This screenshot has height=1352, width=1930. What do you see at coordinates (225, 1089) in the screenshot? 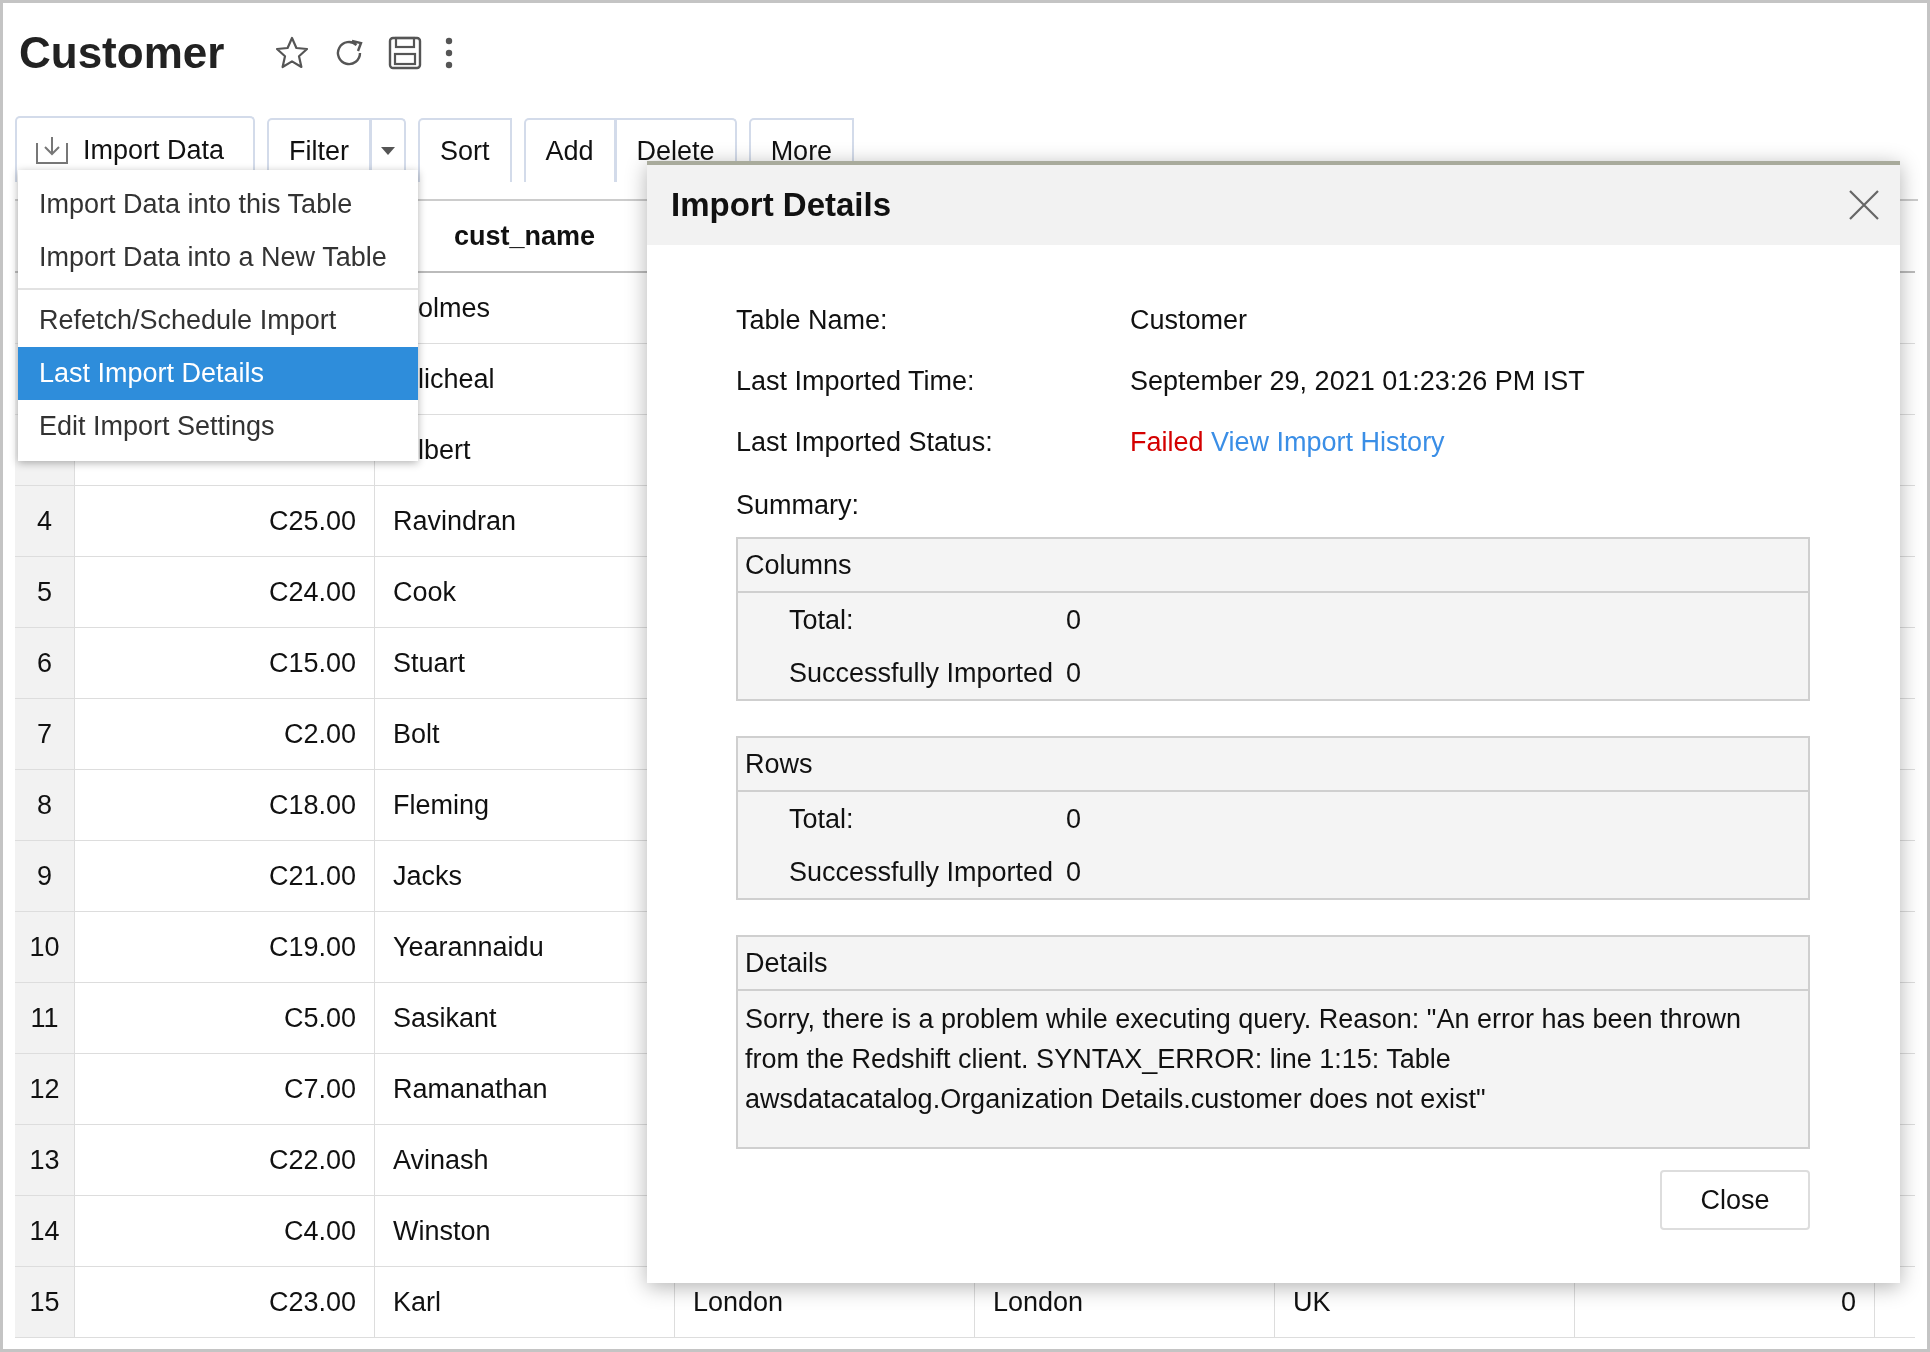
I see `table-cell: C7.00` at bounding box center [225, 1089].